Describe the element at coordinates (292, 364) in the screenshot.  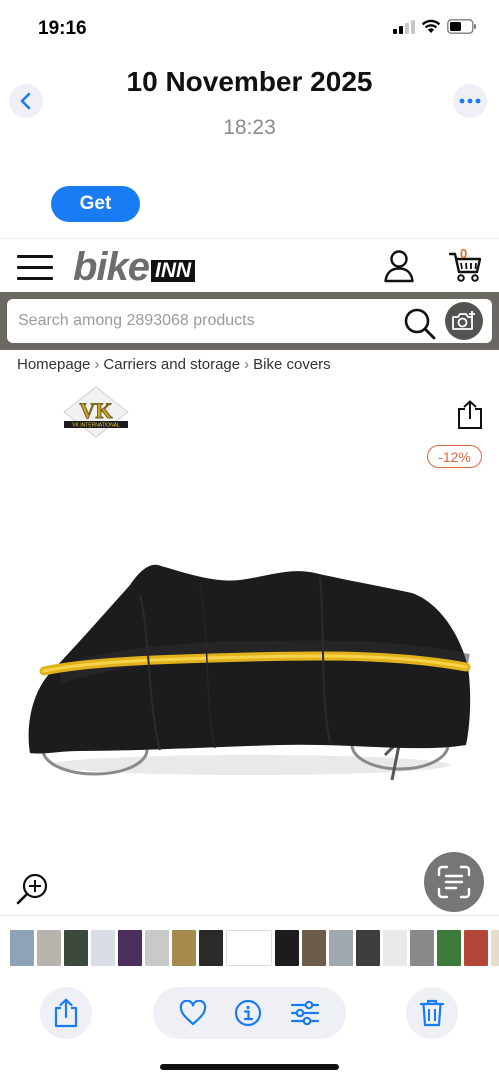
I see `breadcrumb-bike-covers: Bike covers` at that location.